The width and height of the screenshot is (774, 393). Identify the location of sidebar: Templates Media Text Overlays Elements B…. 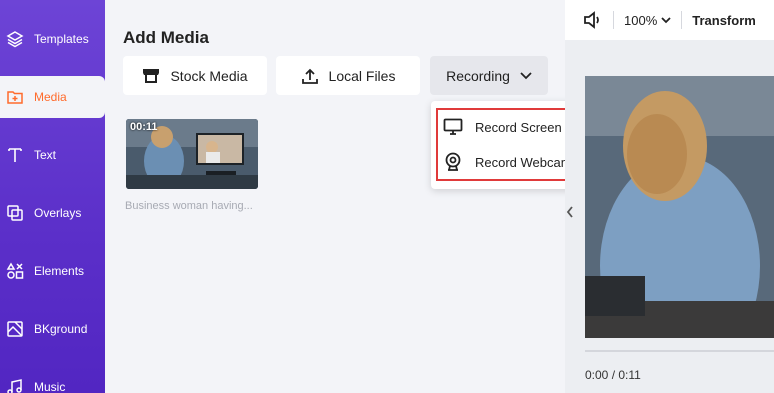
(52, 196).